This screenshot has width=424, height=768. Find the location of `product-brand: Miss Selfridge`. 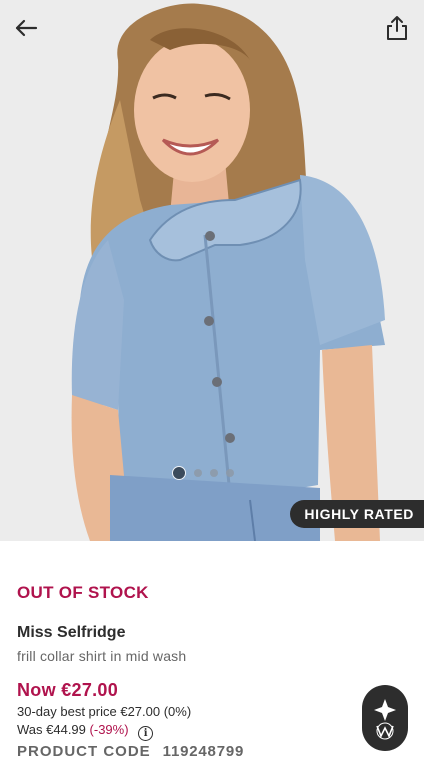

product-brand: Miss Selfridge is located at coordinates (71, 632).